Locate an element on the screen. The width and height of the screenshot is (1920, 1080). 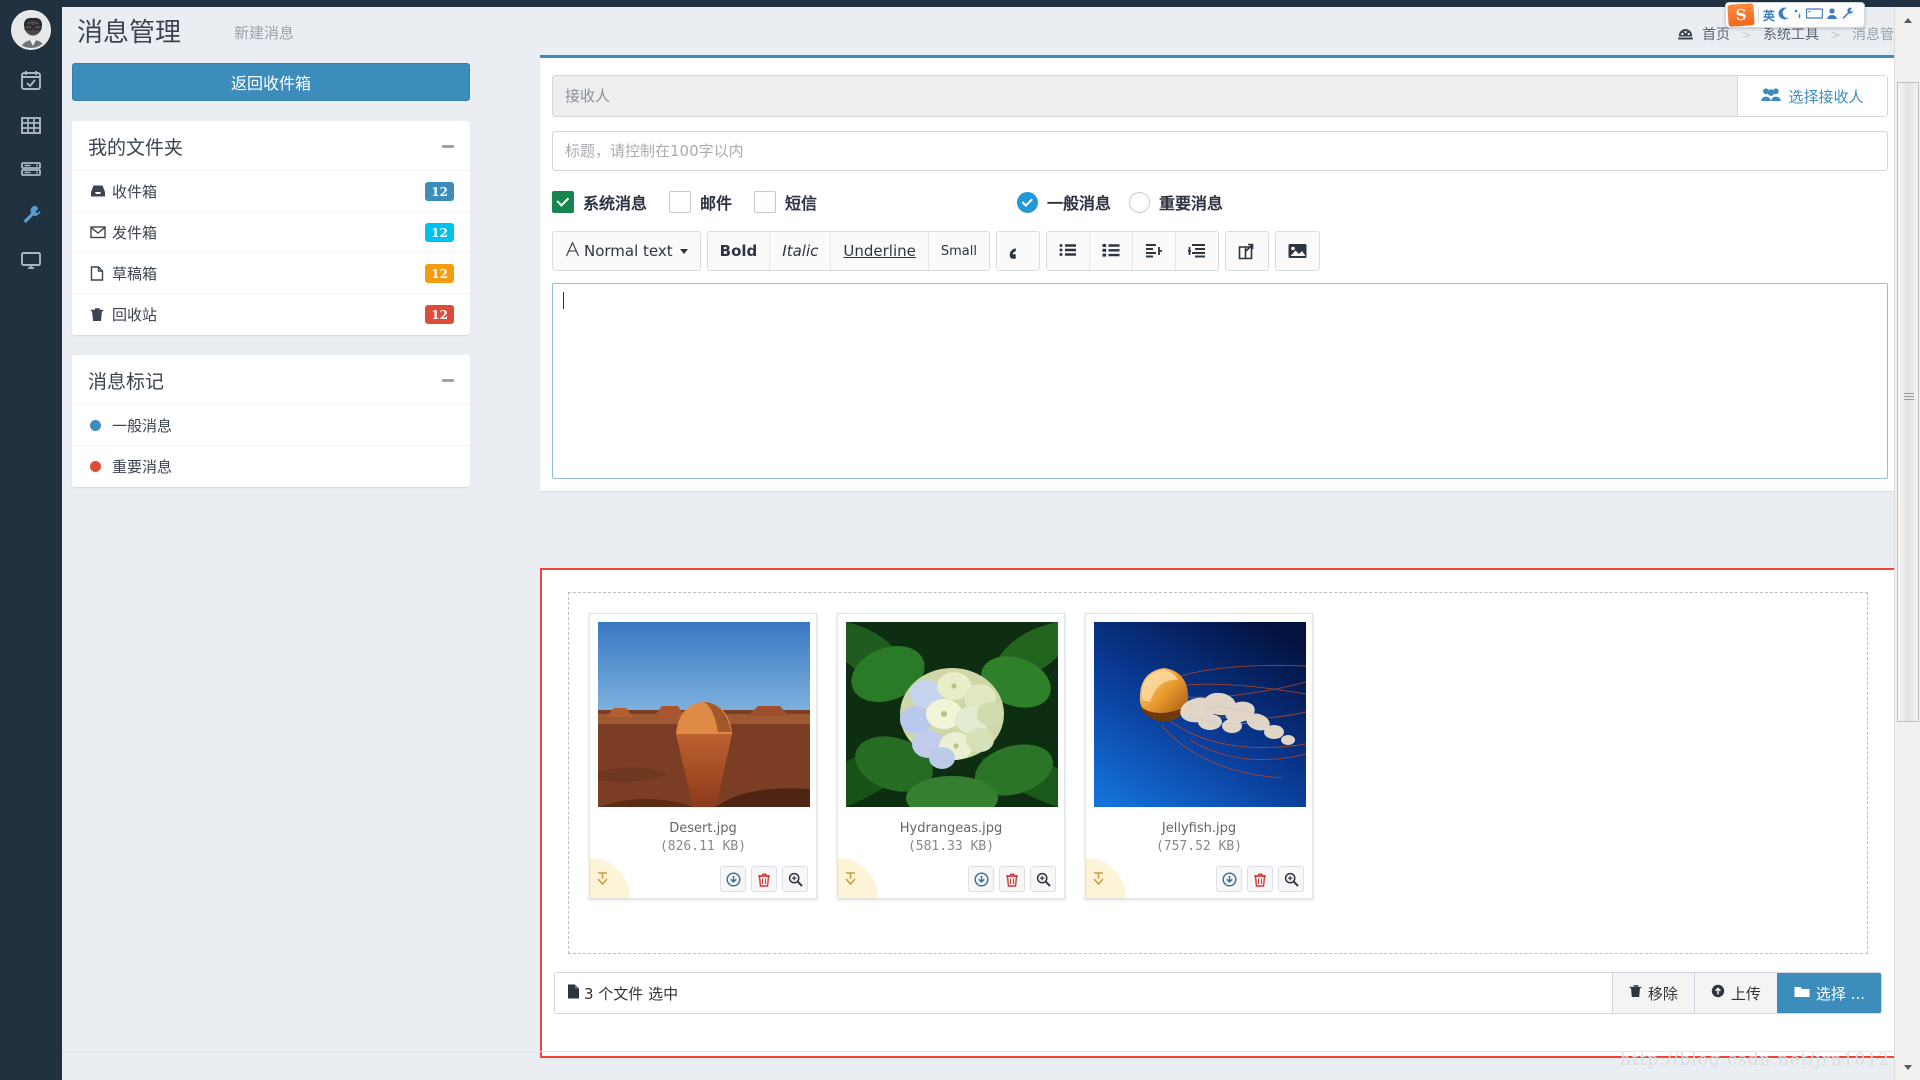
checkbox-checked-icon is located at coordinates (563, 202).